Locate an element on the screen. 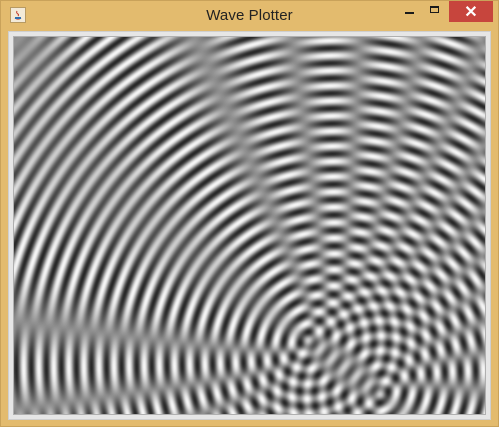 This screenshot has width=499, height=427. minimize-button is located at coordinates (409, 11).